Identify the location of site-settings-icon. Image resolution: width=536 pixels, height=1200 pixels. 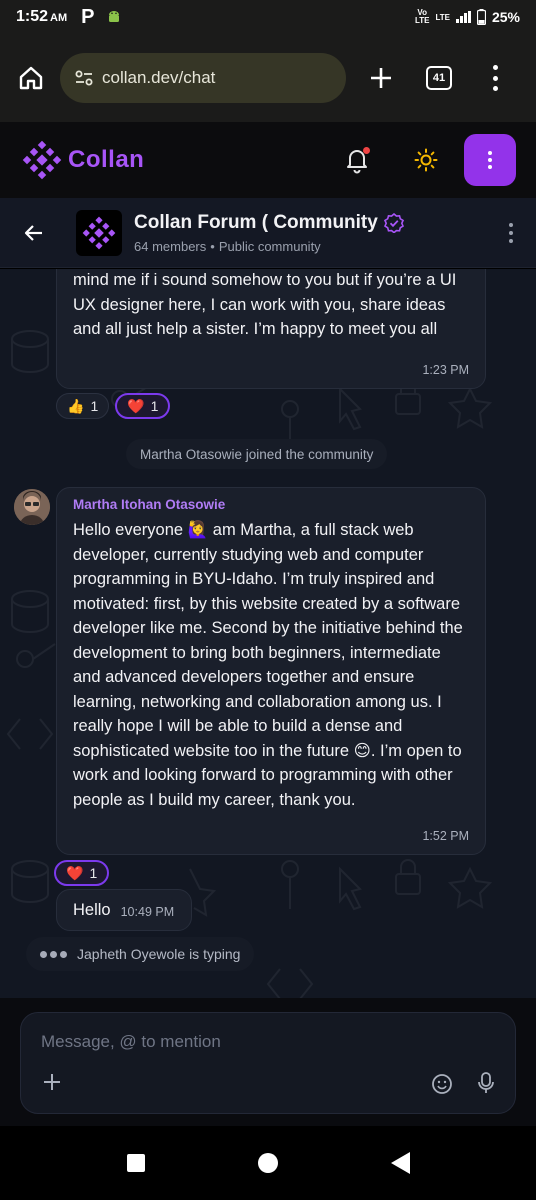
(84, 78).